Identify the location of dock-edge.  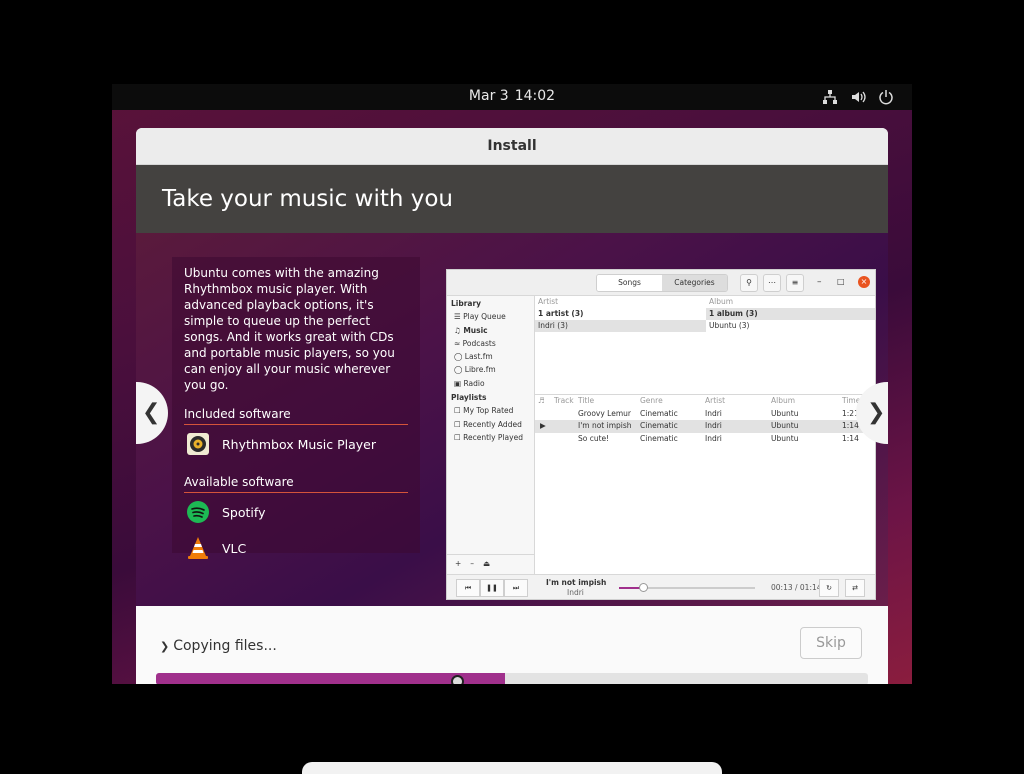
(512, 768).